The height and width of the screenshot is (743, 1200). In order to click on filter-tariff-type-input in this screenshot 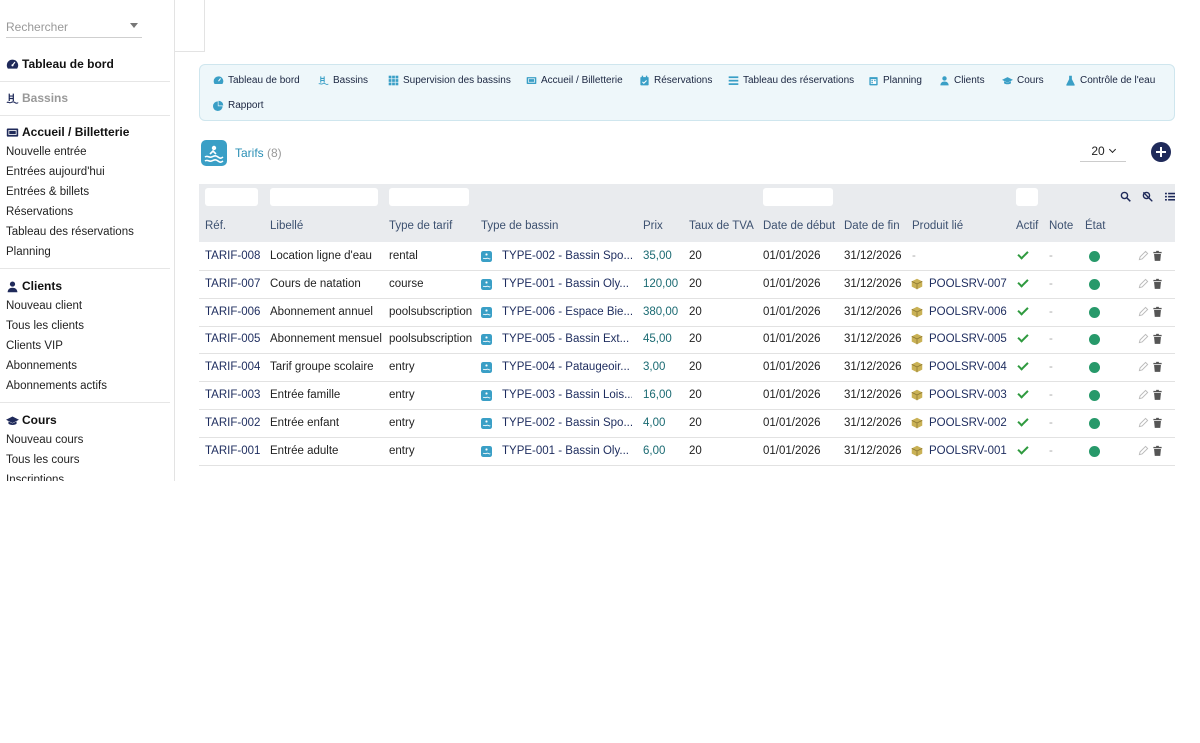, I will do `click(429, 197)`.